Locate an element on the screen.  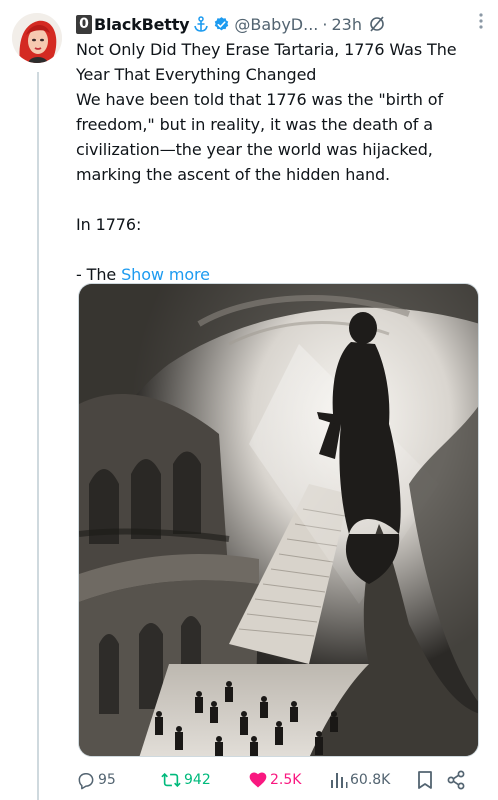
thread-line is located at coordinates (38, 436).